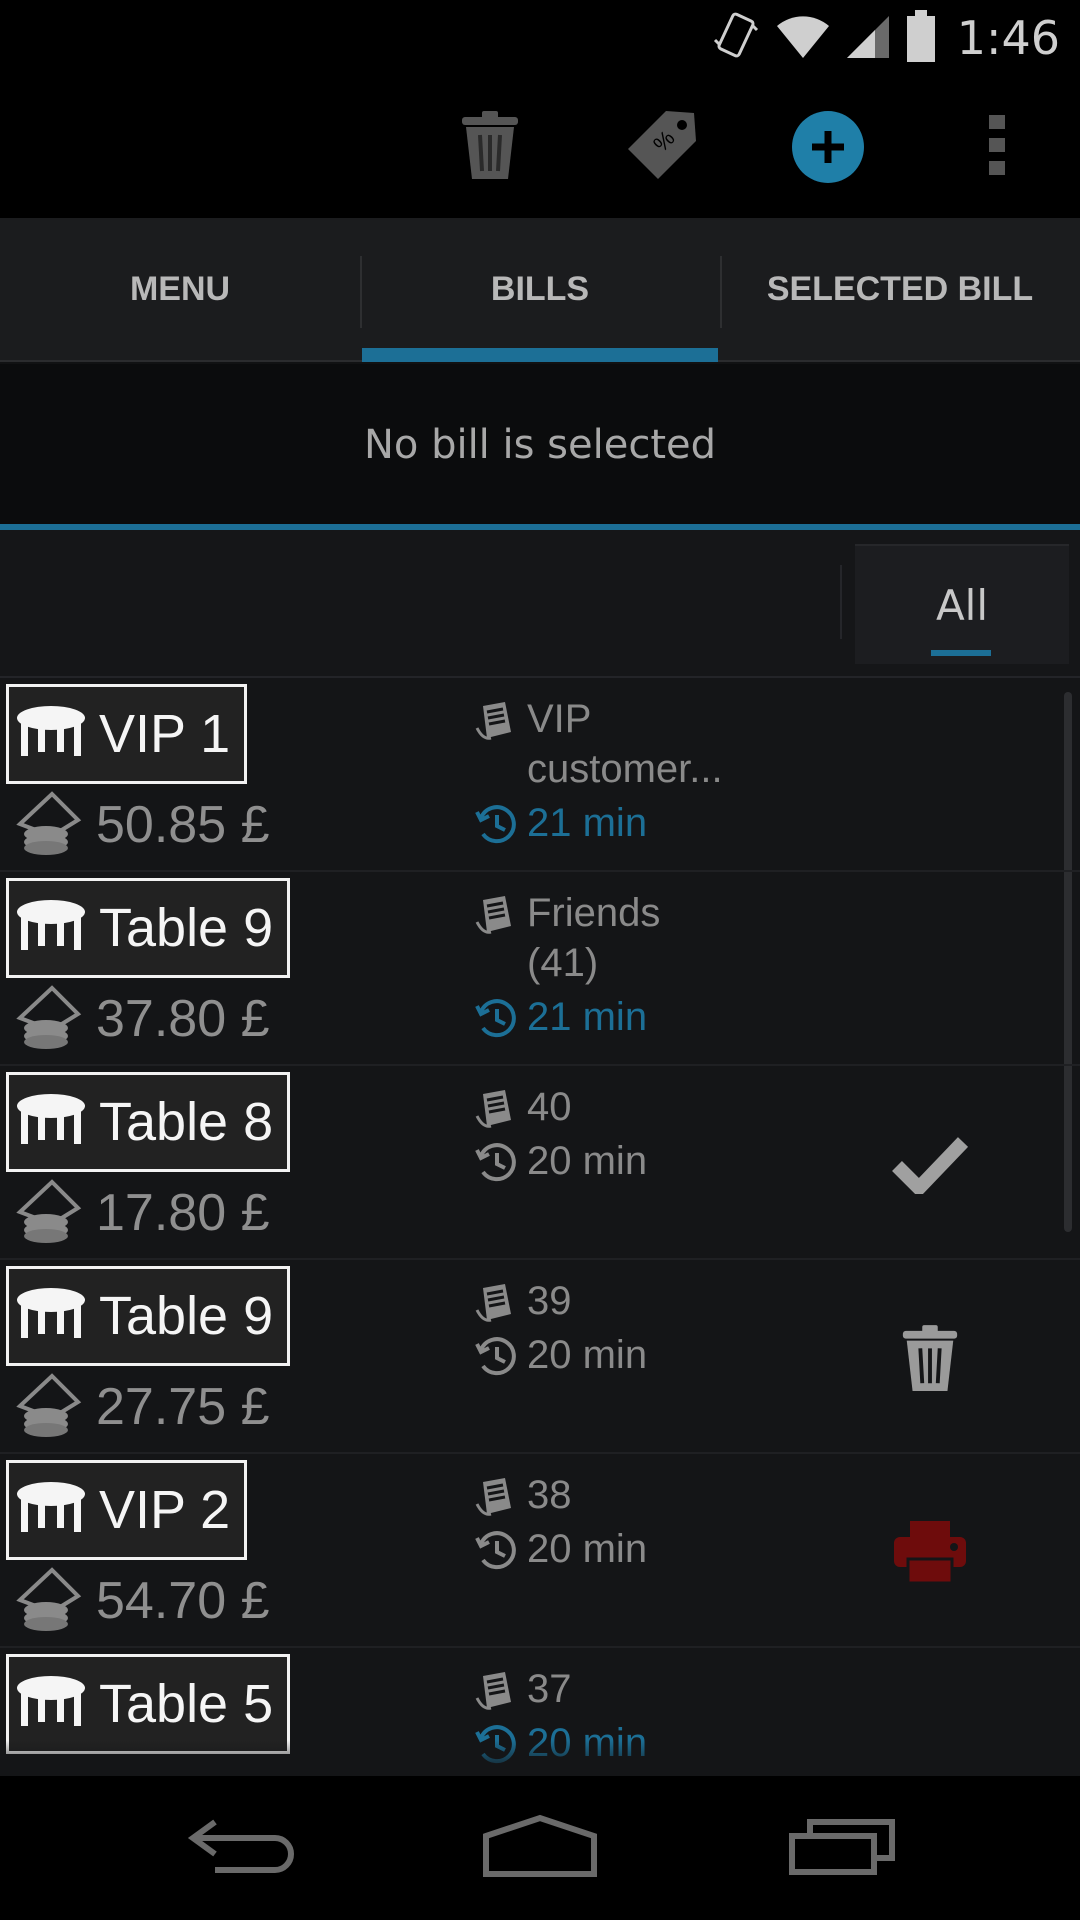 The image size is (1080, 1920). I want to click on bill-row: Table 9 37.80 £ Friends (41) 21 min, so click(540, 969).